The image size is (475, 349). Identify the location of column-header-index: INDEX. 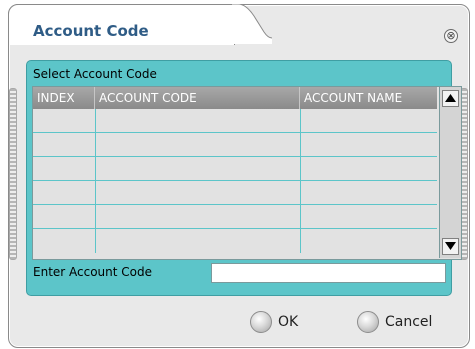
(64, 98).